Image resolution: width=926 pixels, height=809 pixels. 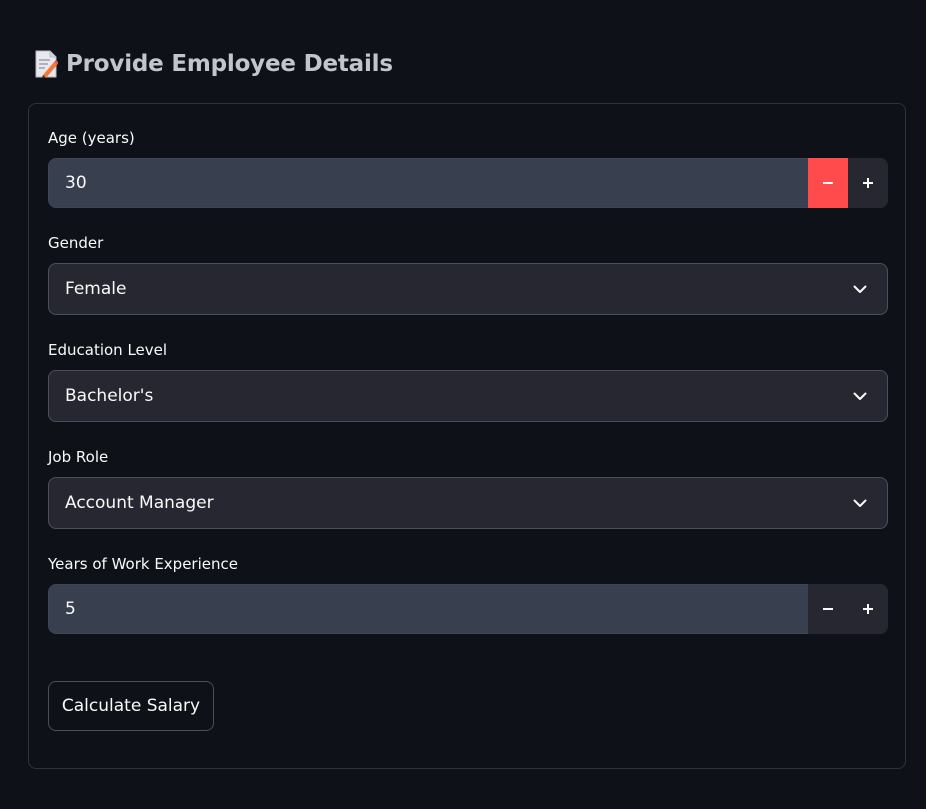 I want to click on section-header: Provide Employee Details, so click(x=213, y=64).